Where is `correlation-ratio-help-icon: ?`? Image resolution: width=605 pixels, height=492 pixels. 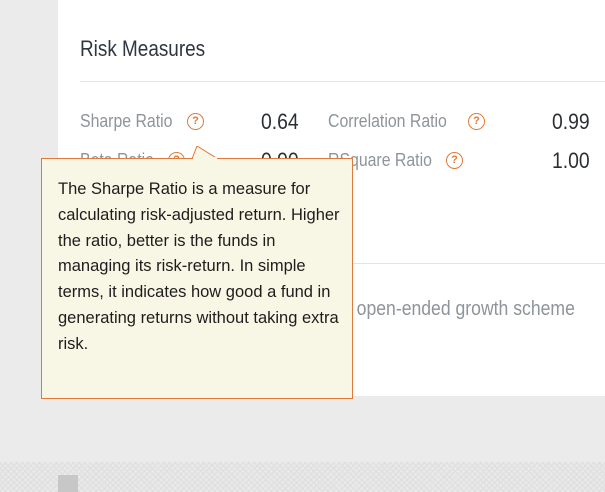 correlation-ratio-help-icon: ? is located at coordinates (476, 121).